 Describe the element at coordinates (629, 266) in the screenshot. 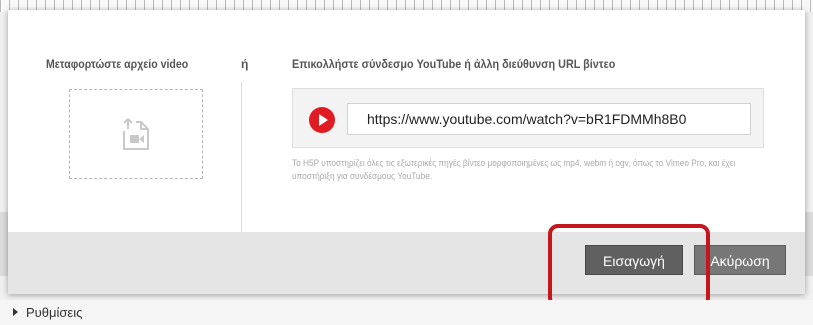

I see `highlight-annotation` at that location.